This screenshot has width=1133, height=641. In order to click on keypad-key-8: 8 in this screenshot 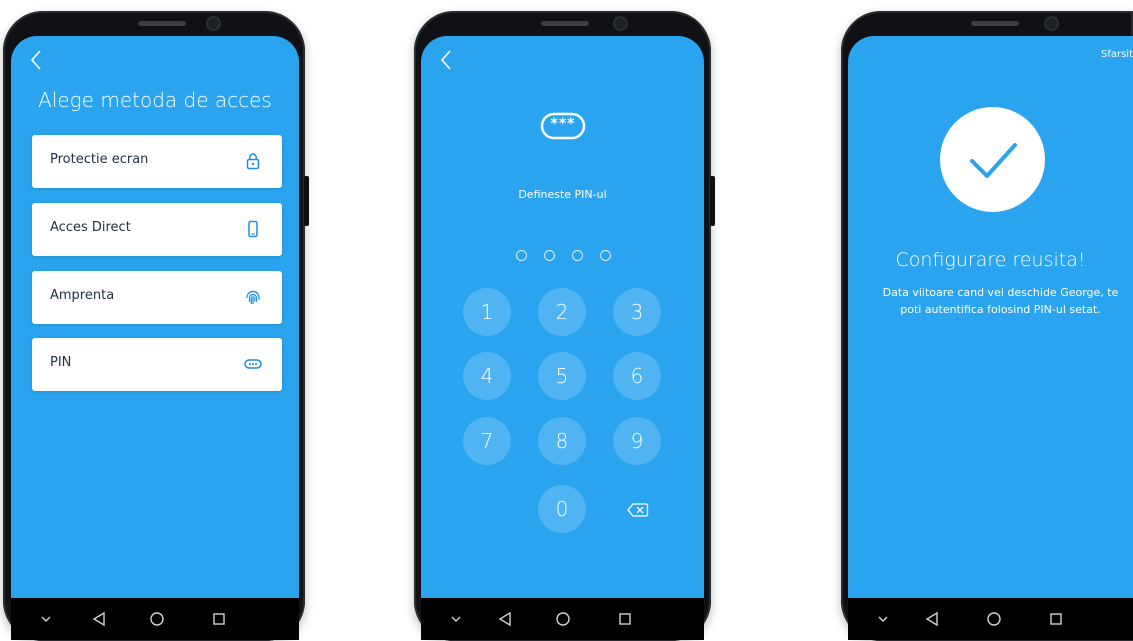, I will do `click(562, 441)`.